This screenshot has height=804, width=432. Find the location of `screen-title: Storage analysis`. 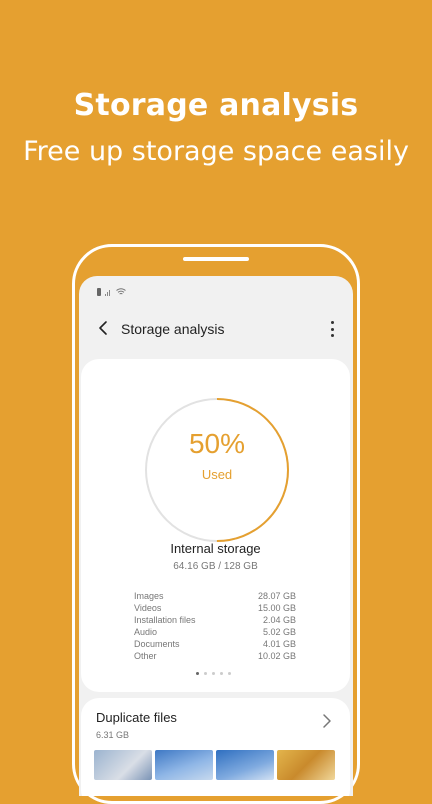

screen-title: Storage analysis is located at coordinates (173, 329).